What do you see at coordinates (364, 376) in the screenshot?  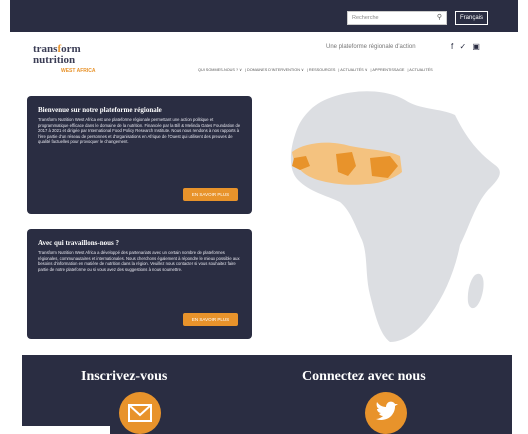 I see `connect-title: Connectez avec nous` at bounding box center [364, 376].